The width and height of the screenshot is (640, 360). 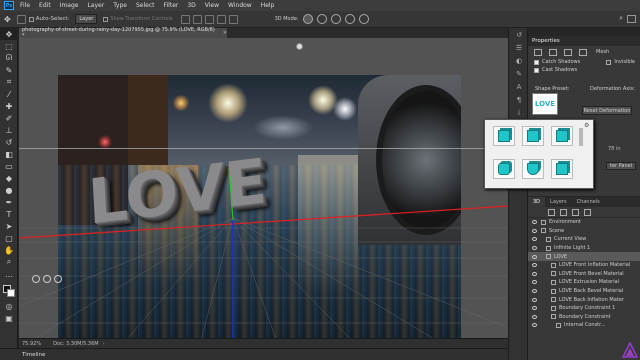 I want to click on align-bottom-icon, so click(x=209, y=19).